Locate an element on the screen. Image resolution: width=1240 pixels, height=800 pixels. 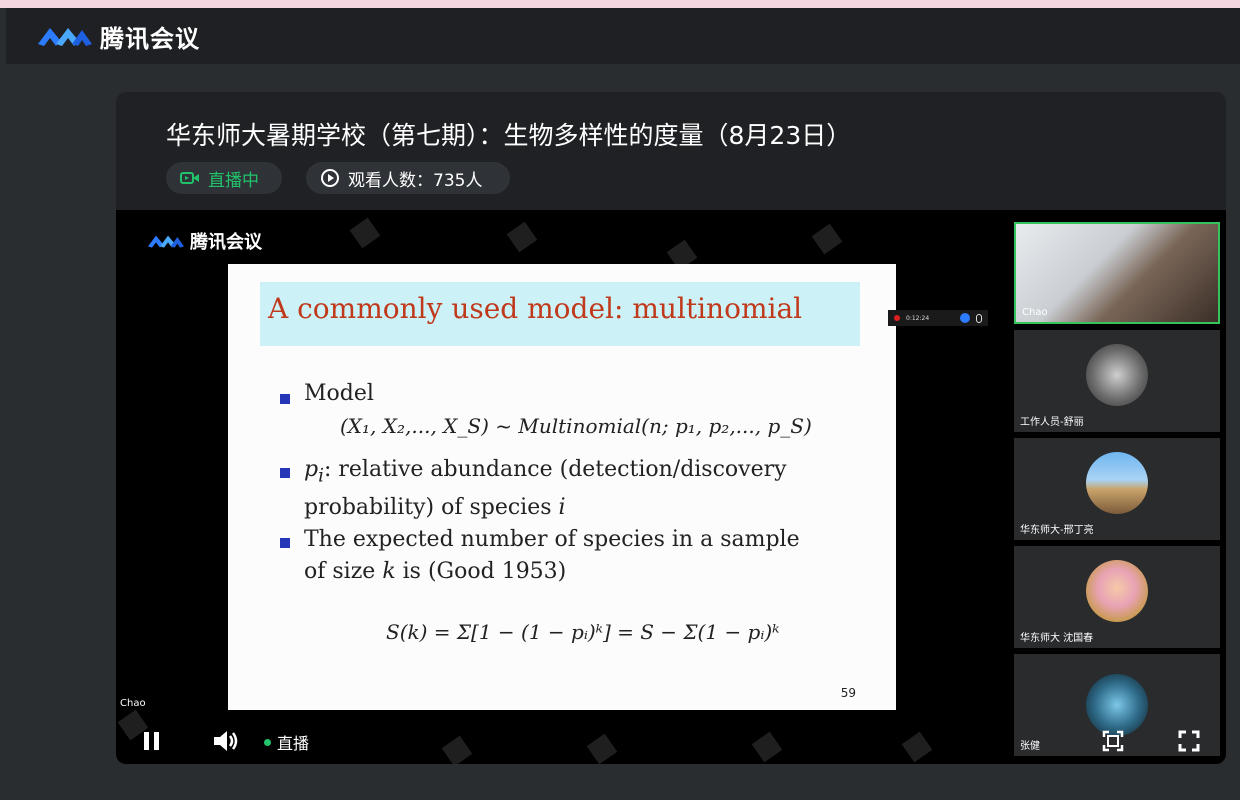
viewer-count-badge: 观看人数：735人 is located at coordinates (408, 178).